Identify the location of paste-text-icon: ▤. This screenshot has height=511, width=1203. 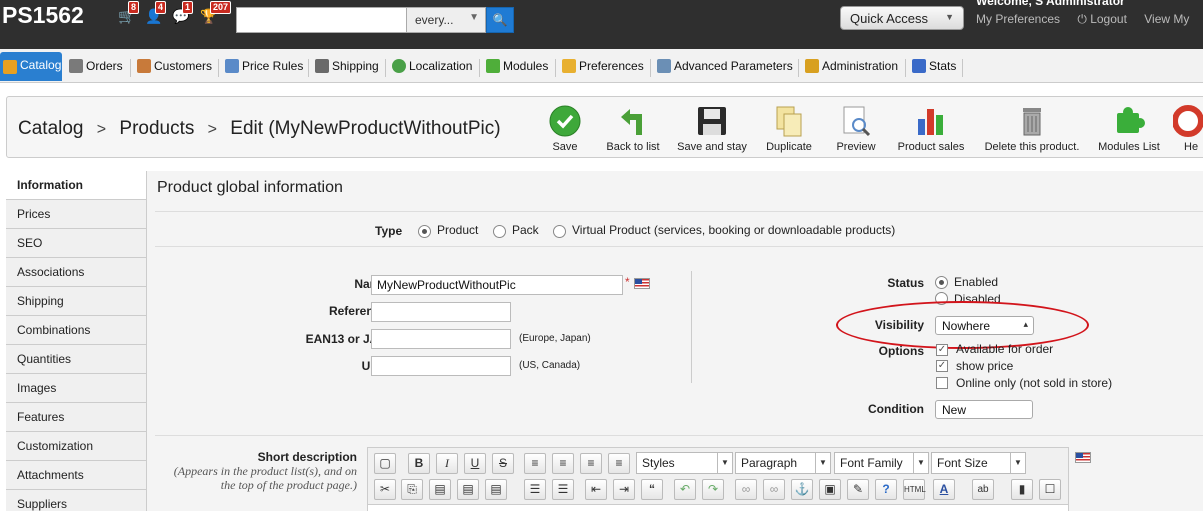
(468, 489).